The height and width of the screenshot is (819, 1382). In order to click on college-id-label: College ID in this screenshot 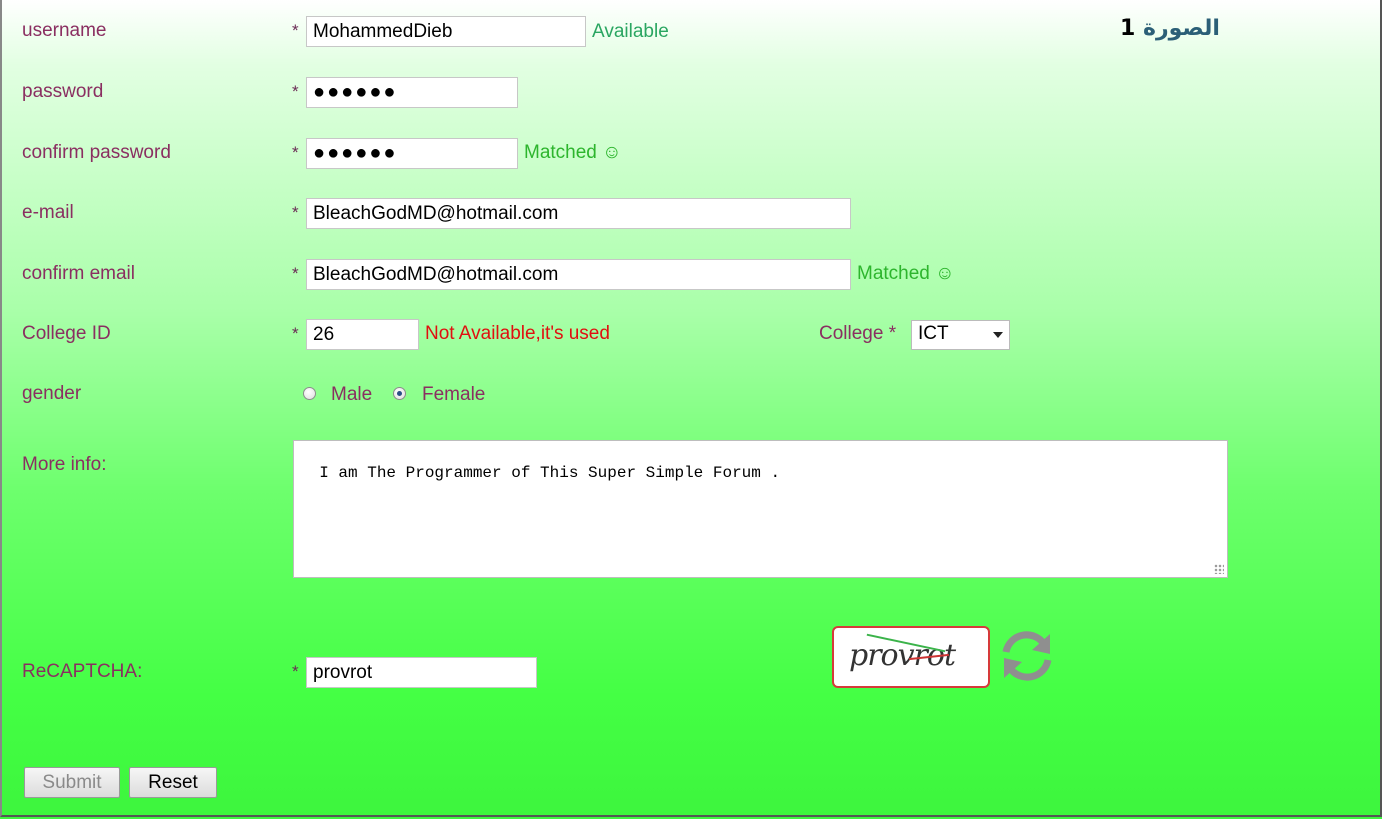, I will do `click(66, 333)`.